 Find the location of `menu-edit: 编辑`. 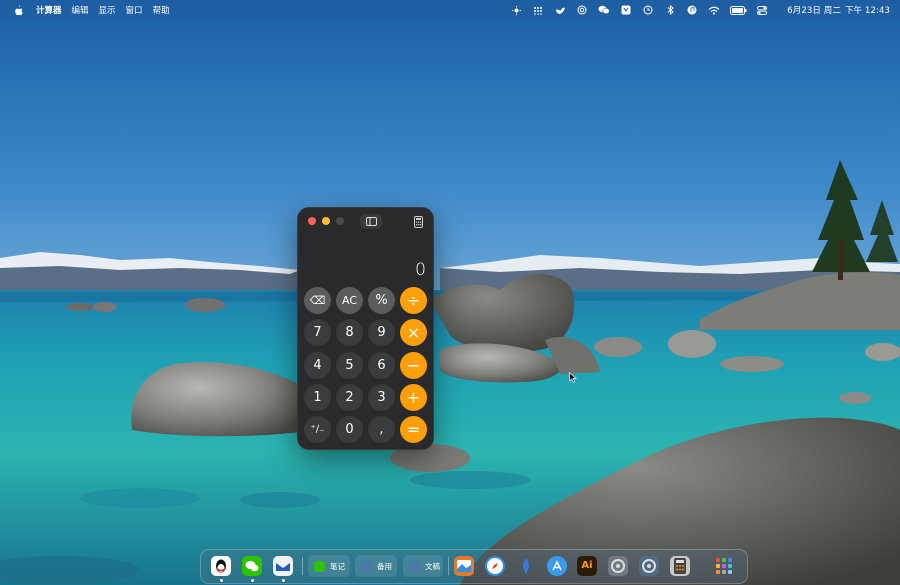

menu-edit: 编辑 is located at coordinates (80, 10).